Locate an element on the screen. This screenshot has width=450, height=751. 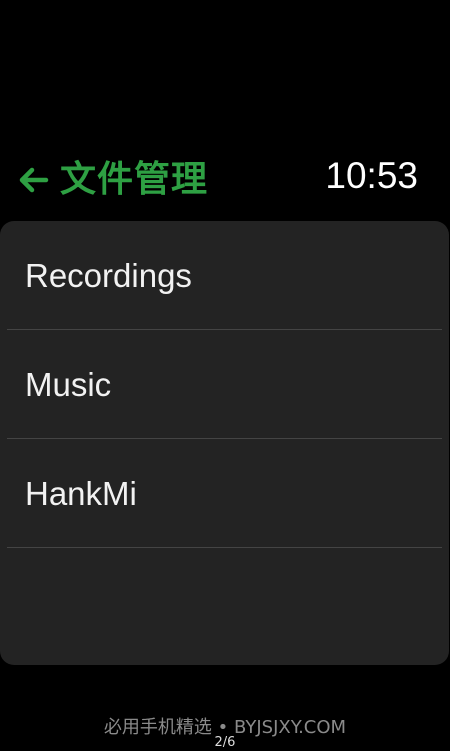
clock: 10:53 is located at coordinates (371, 175).